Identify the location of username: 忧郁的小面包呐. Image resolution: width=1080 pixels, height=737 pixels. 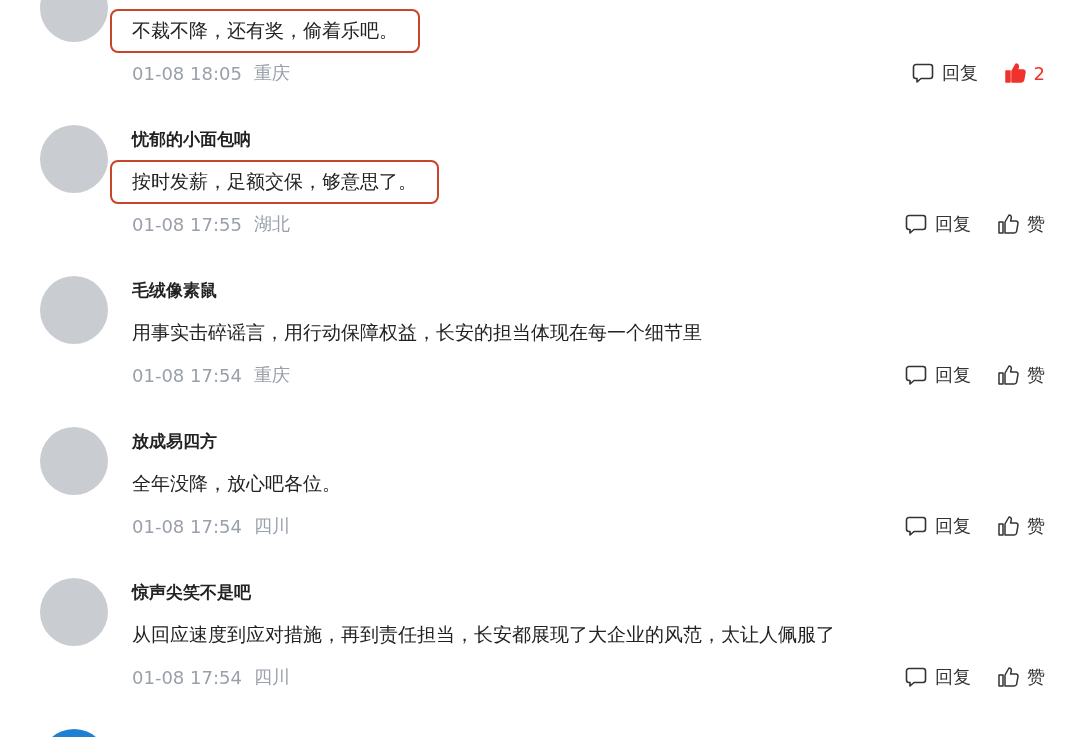
(191, 139).